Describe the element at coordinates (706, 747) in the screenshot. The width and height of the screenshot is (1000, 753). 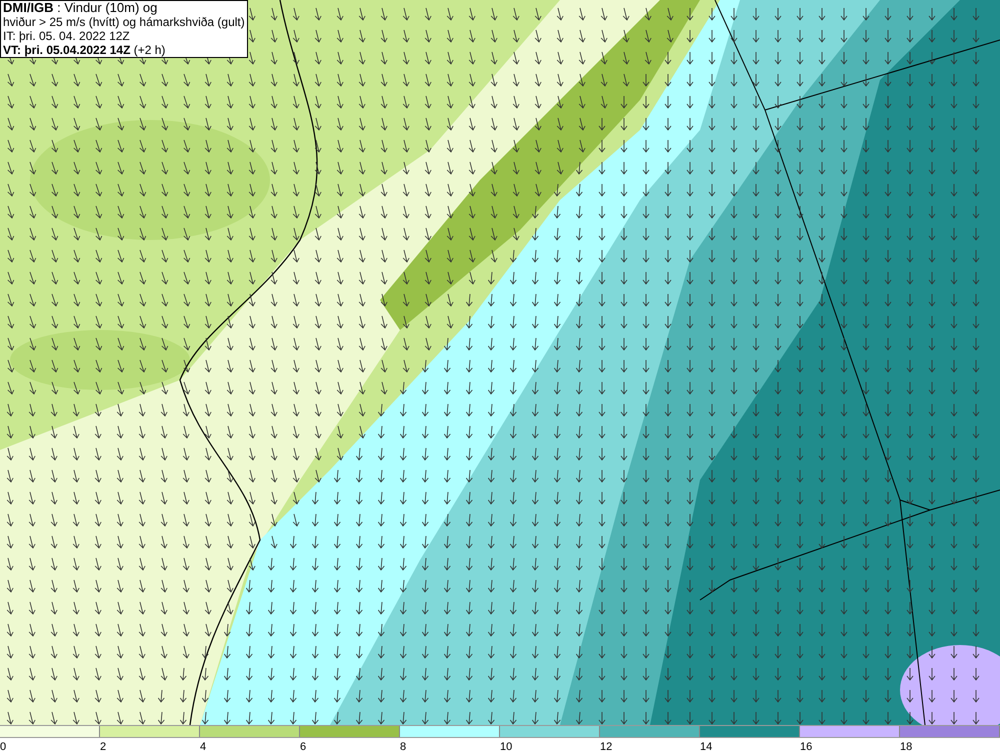
I see `legend-tick-label: 14` at that location.